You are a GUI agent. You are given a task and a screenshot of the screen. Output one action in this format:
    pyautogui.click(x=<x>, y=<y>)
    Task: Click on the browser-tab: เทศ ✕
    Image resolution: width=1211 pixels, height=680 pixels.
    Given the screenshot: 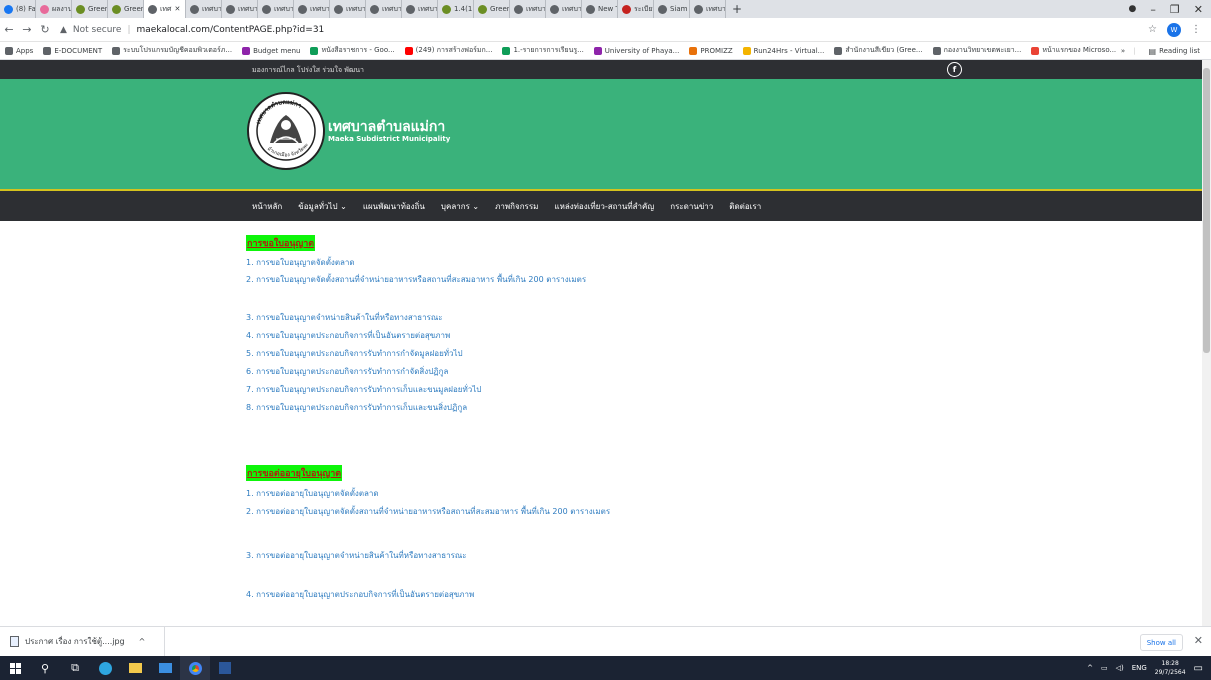 What is the action you would take?
    pyautogui.click(x=165, y=9)
    